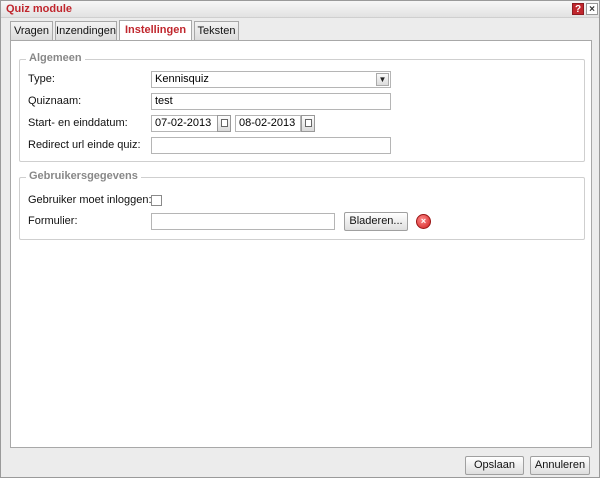  Describe the element at coordinates (55, 101) in the screenshot. I see `quiznaam-label: Quiznaam:` at that location.